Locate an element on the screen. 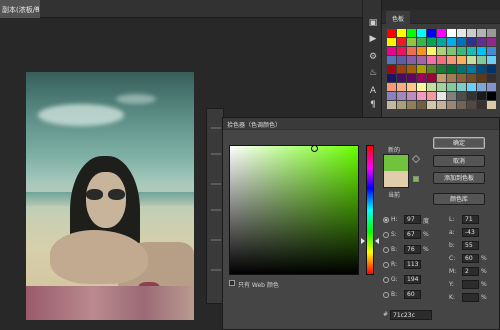 This screenshot has height=330, width=500. field-input: 55 is located at coordinates (470, 245).